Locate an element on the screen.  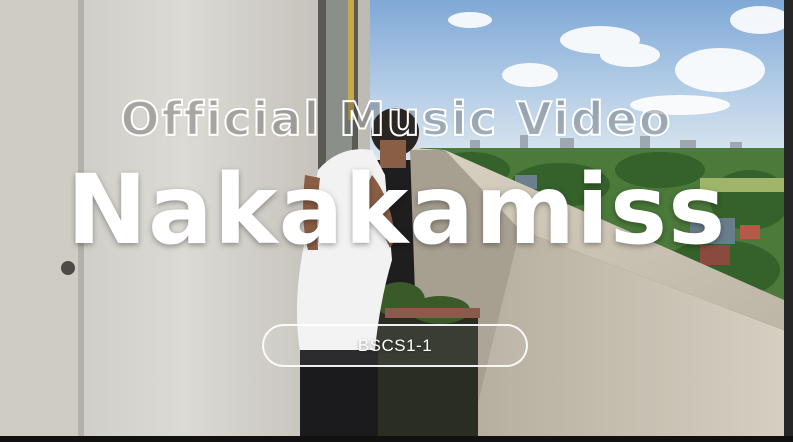
section-badge: BSCS1-1 is located at coordinates (395, 345).